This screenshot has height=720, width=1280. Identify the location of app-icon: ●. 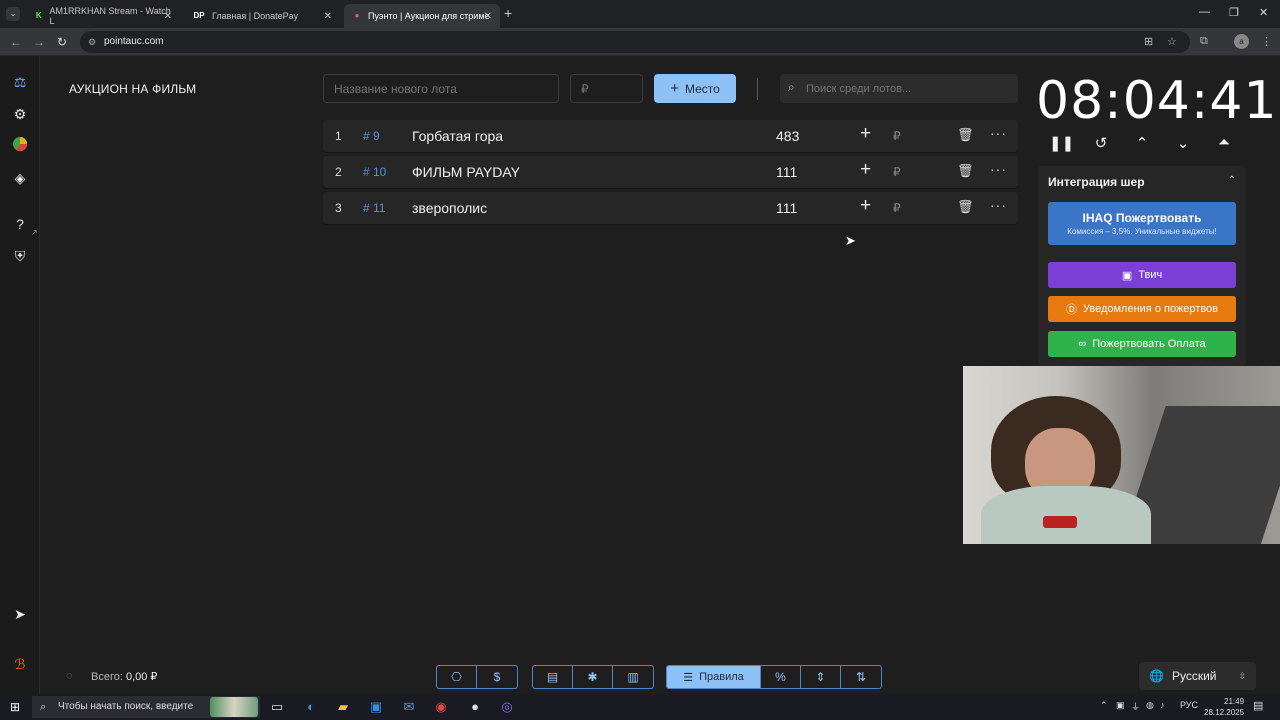
(475, 707).